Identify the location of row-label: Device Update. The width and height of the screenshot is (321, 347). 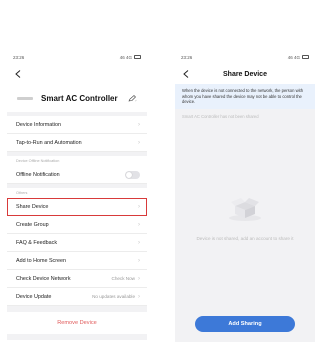
(34, 296).